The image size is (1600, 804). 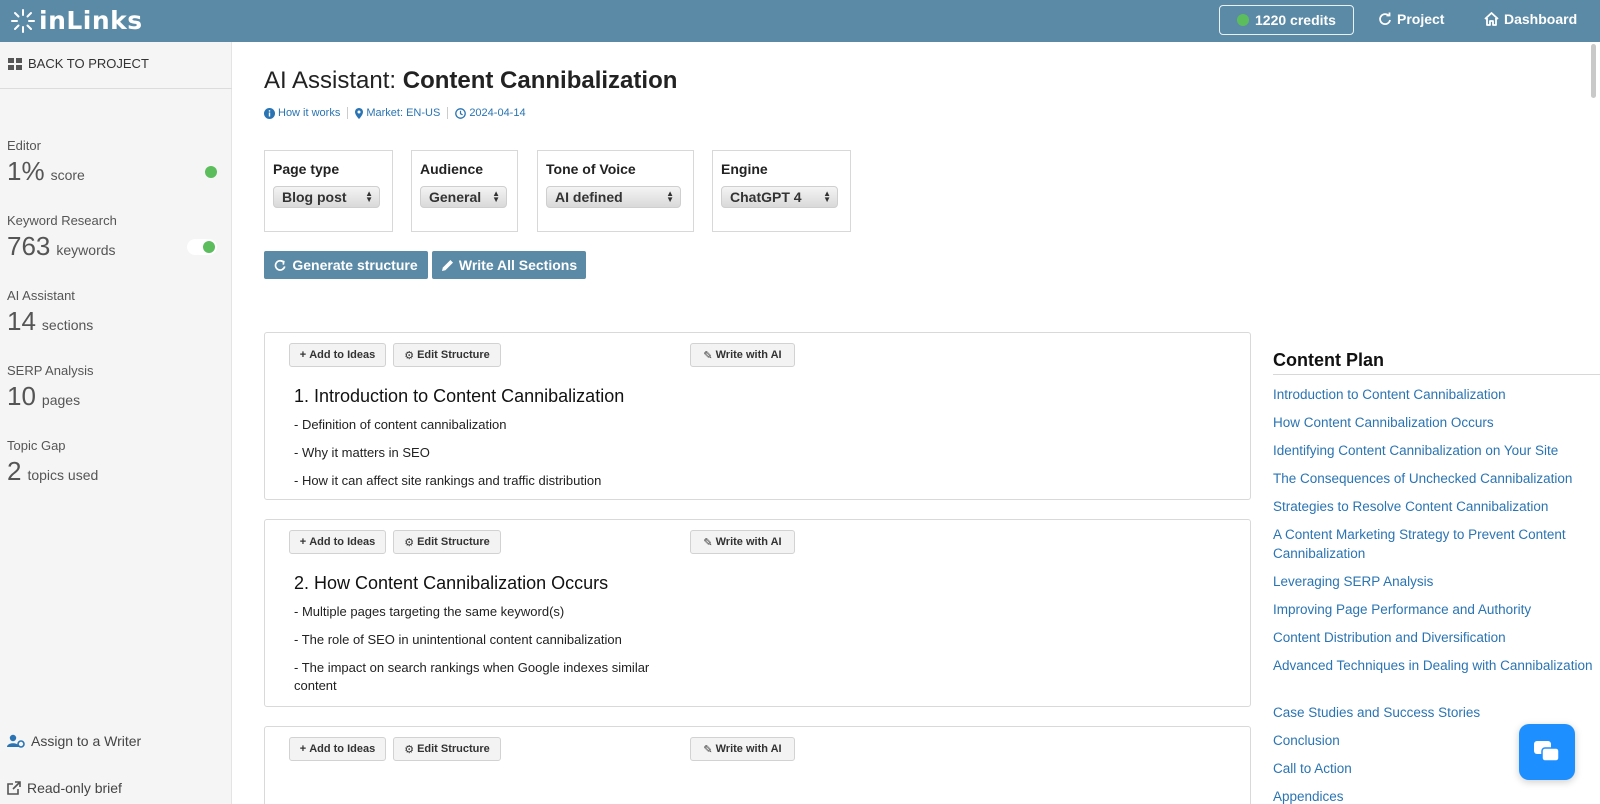 I want to click on select-value: General, so click(x=455, y=197).